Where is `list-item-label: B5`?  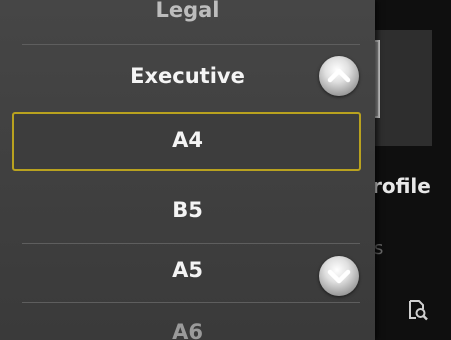
list-item-label: B5 is located at coordinates (187, 210).